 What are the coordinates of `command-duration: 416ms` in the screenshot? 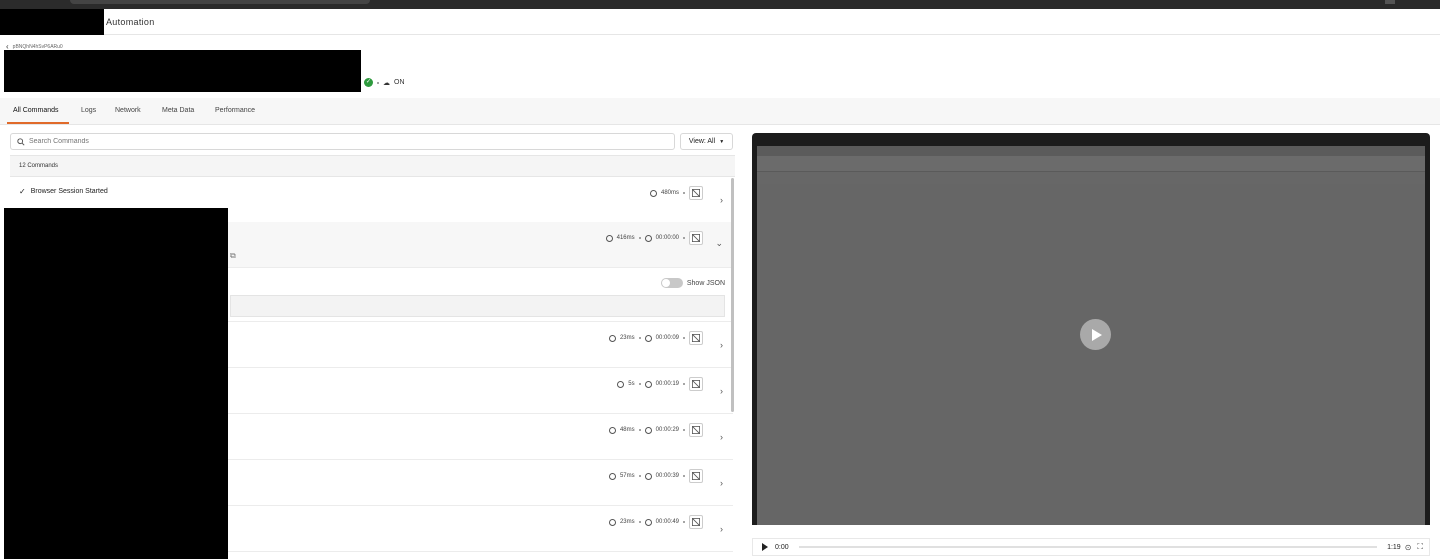 It's located at (625, 238).